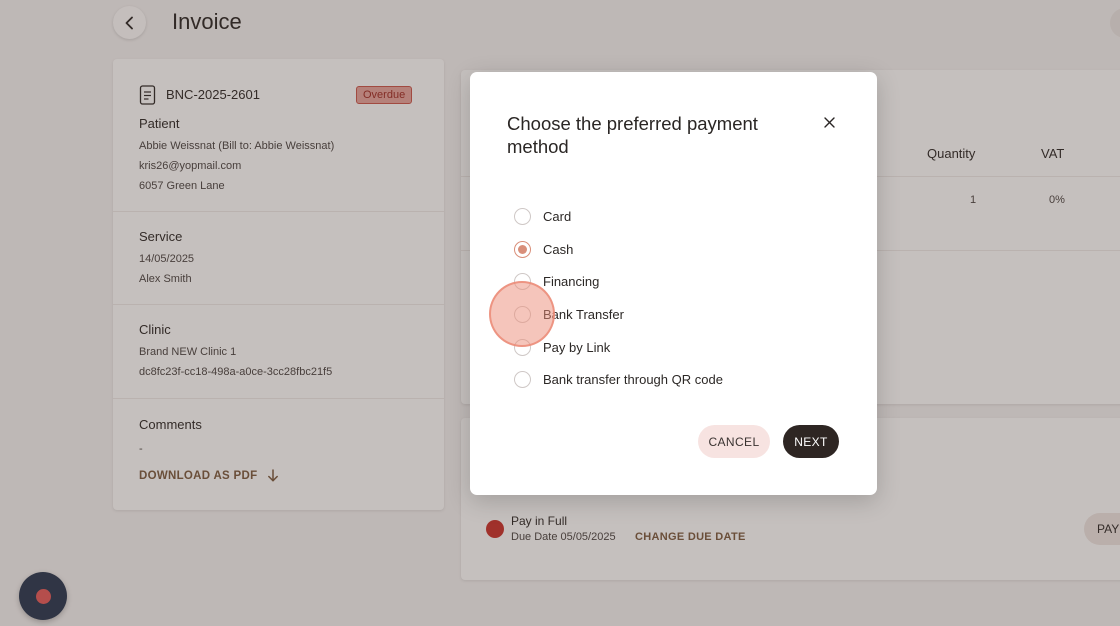 This screenshot has height=626, width=1120. I want to click on cancel-button: CANCEL, so click(734, 441).